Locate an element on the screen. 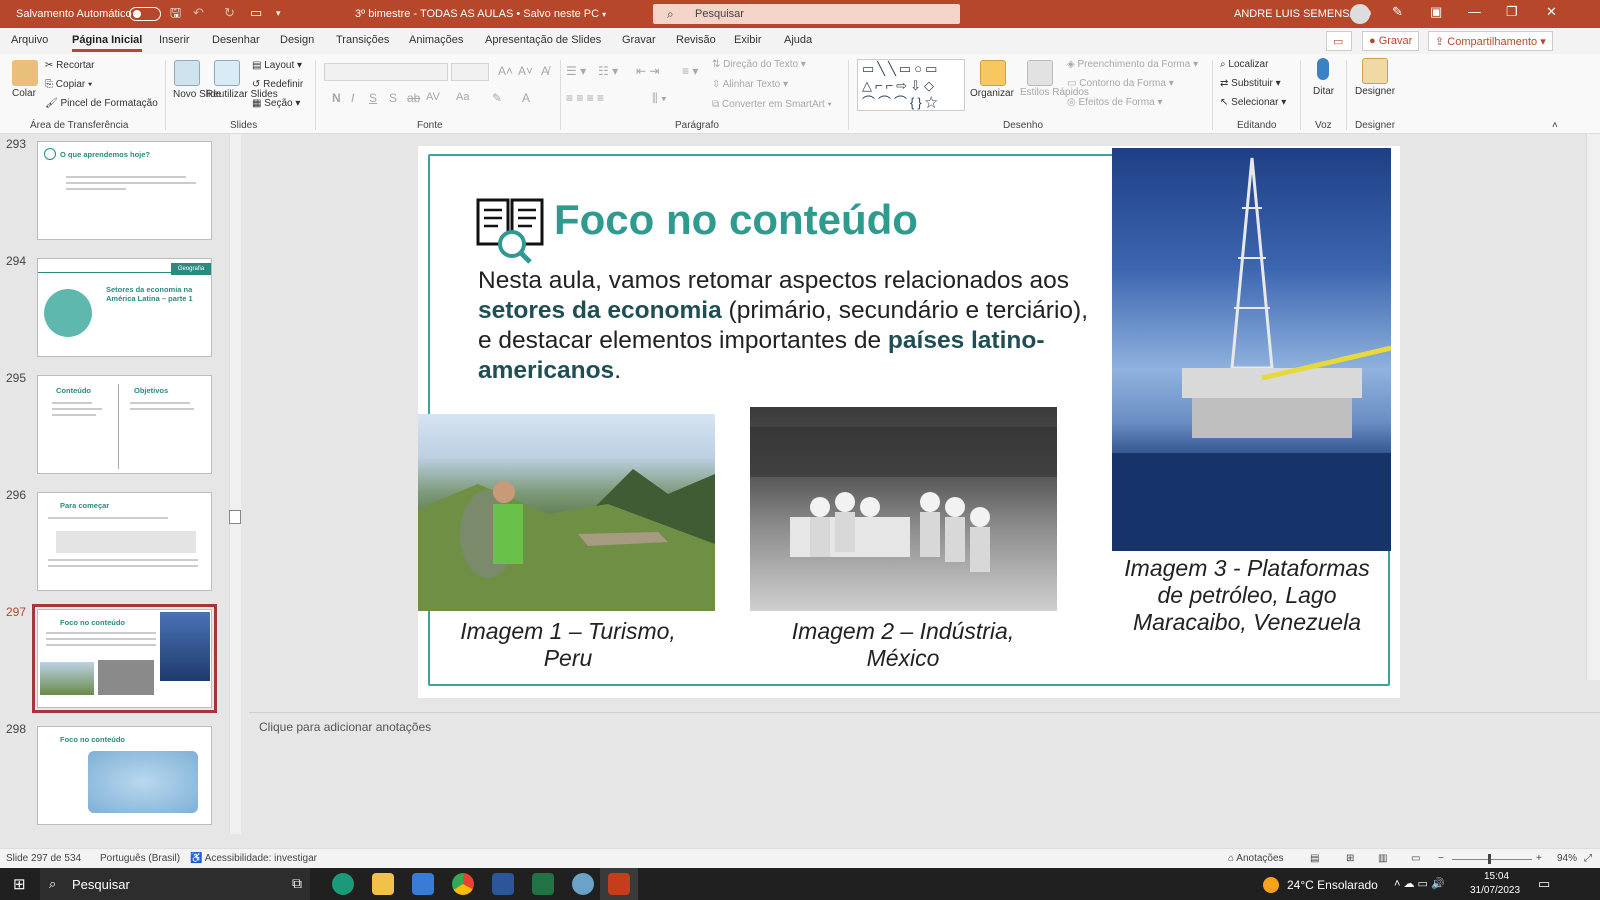 This screenshot has height=900, width=1600. case-icon: Aa is located at coordinates (462, 97).